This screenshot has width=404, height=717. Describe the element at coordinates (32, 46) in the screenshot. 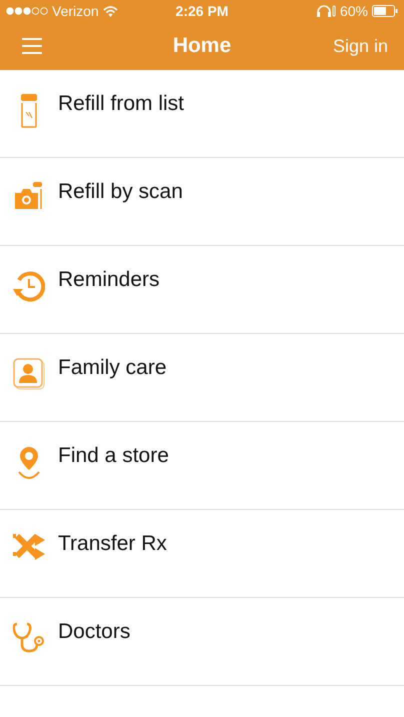

I see `menu-icon` at that location.